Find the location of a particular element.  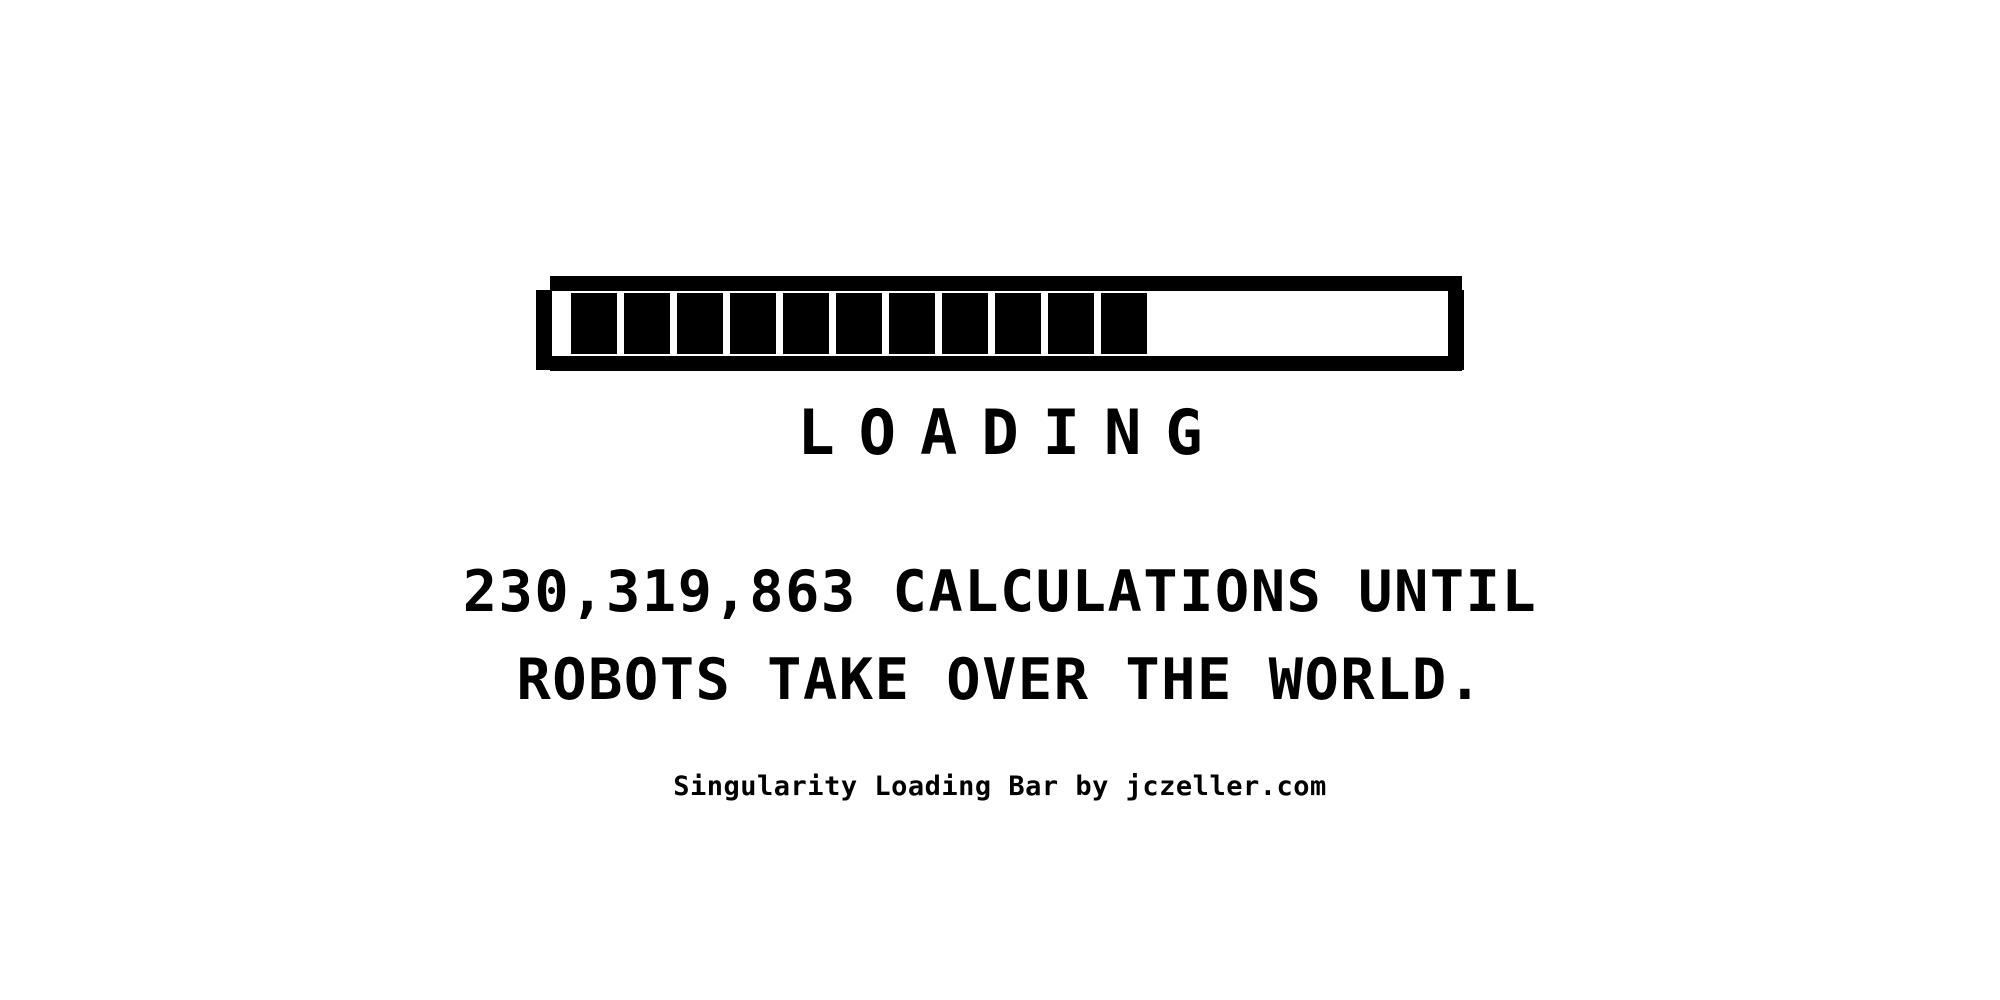

headline-line-2: ROBOTS TAKE OVER THE WORLD. is located at coordinates (1000, 680).